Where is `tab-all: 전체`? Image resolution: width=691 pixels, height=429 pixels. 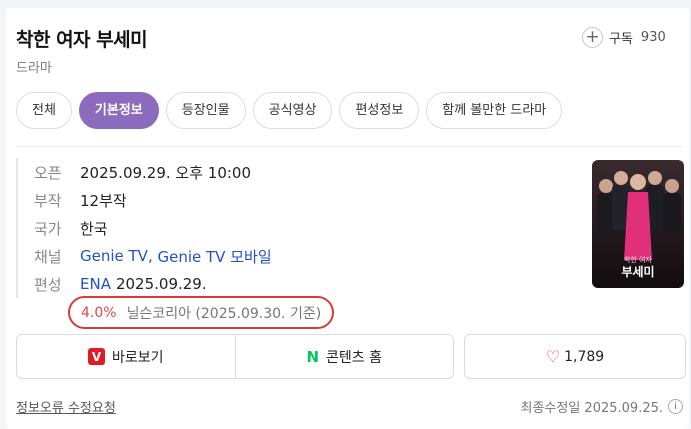
tab-all: 전체 is located at coordinates (44, 110).